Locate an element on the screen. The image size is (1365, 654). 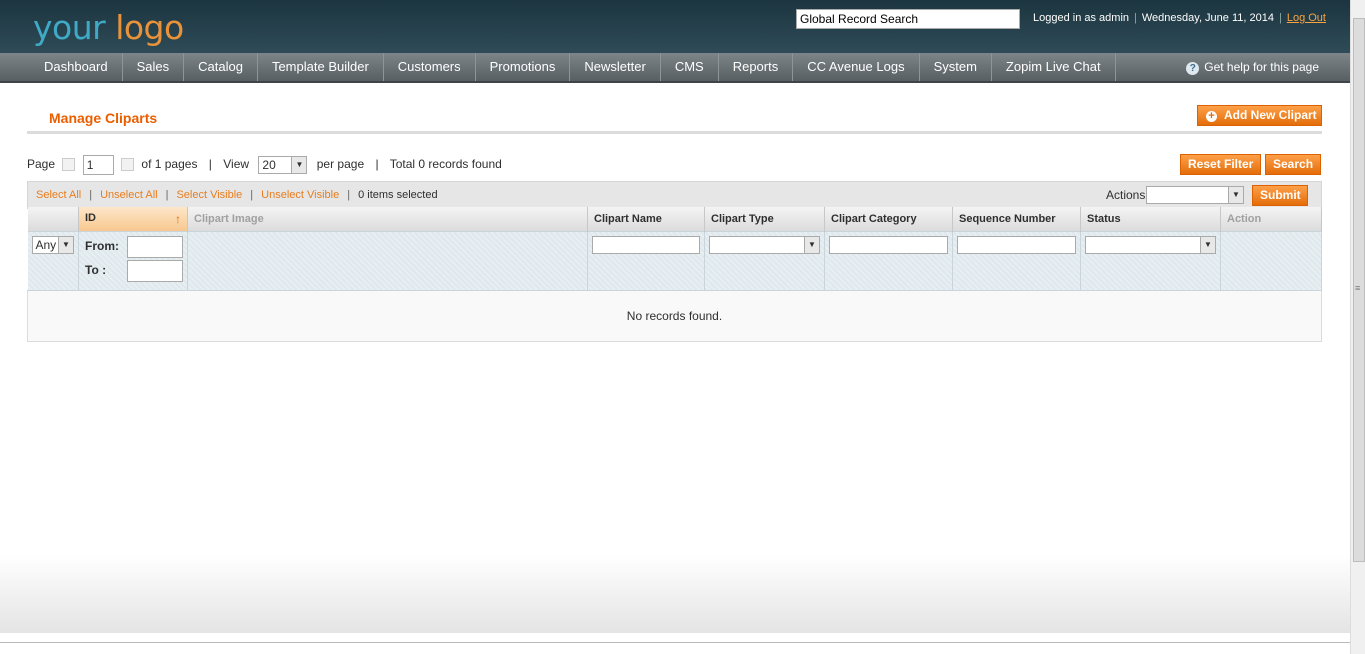
vertical-scrollbar: ≡ is located at coordinates (1357, 327).